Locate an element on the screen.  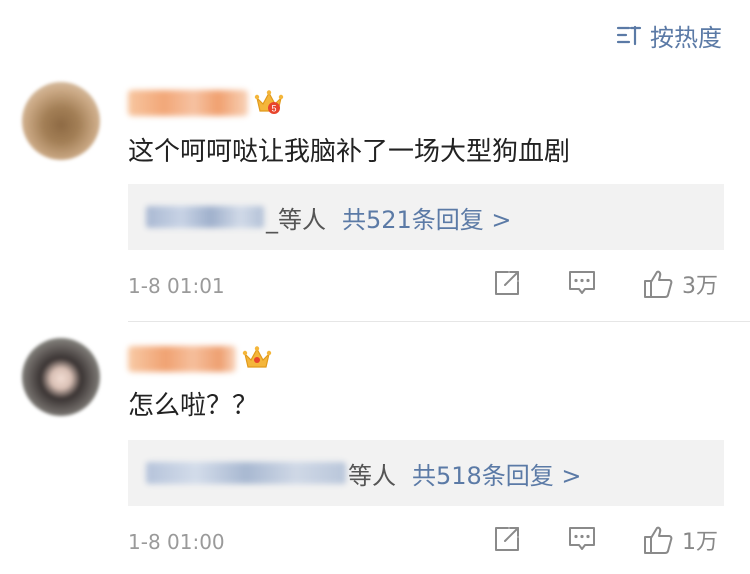
comment-time: 1-8 01:00 is located at coordinates (176, 542).